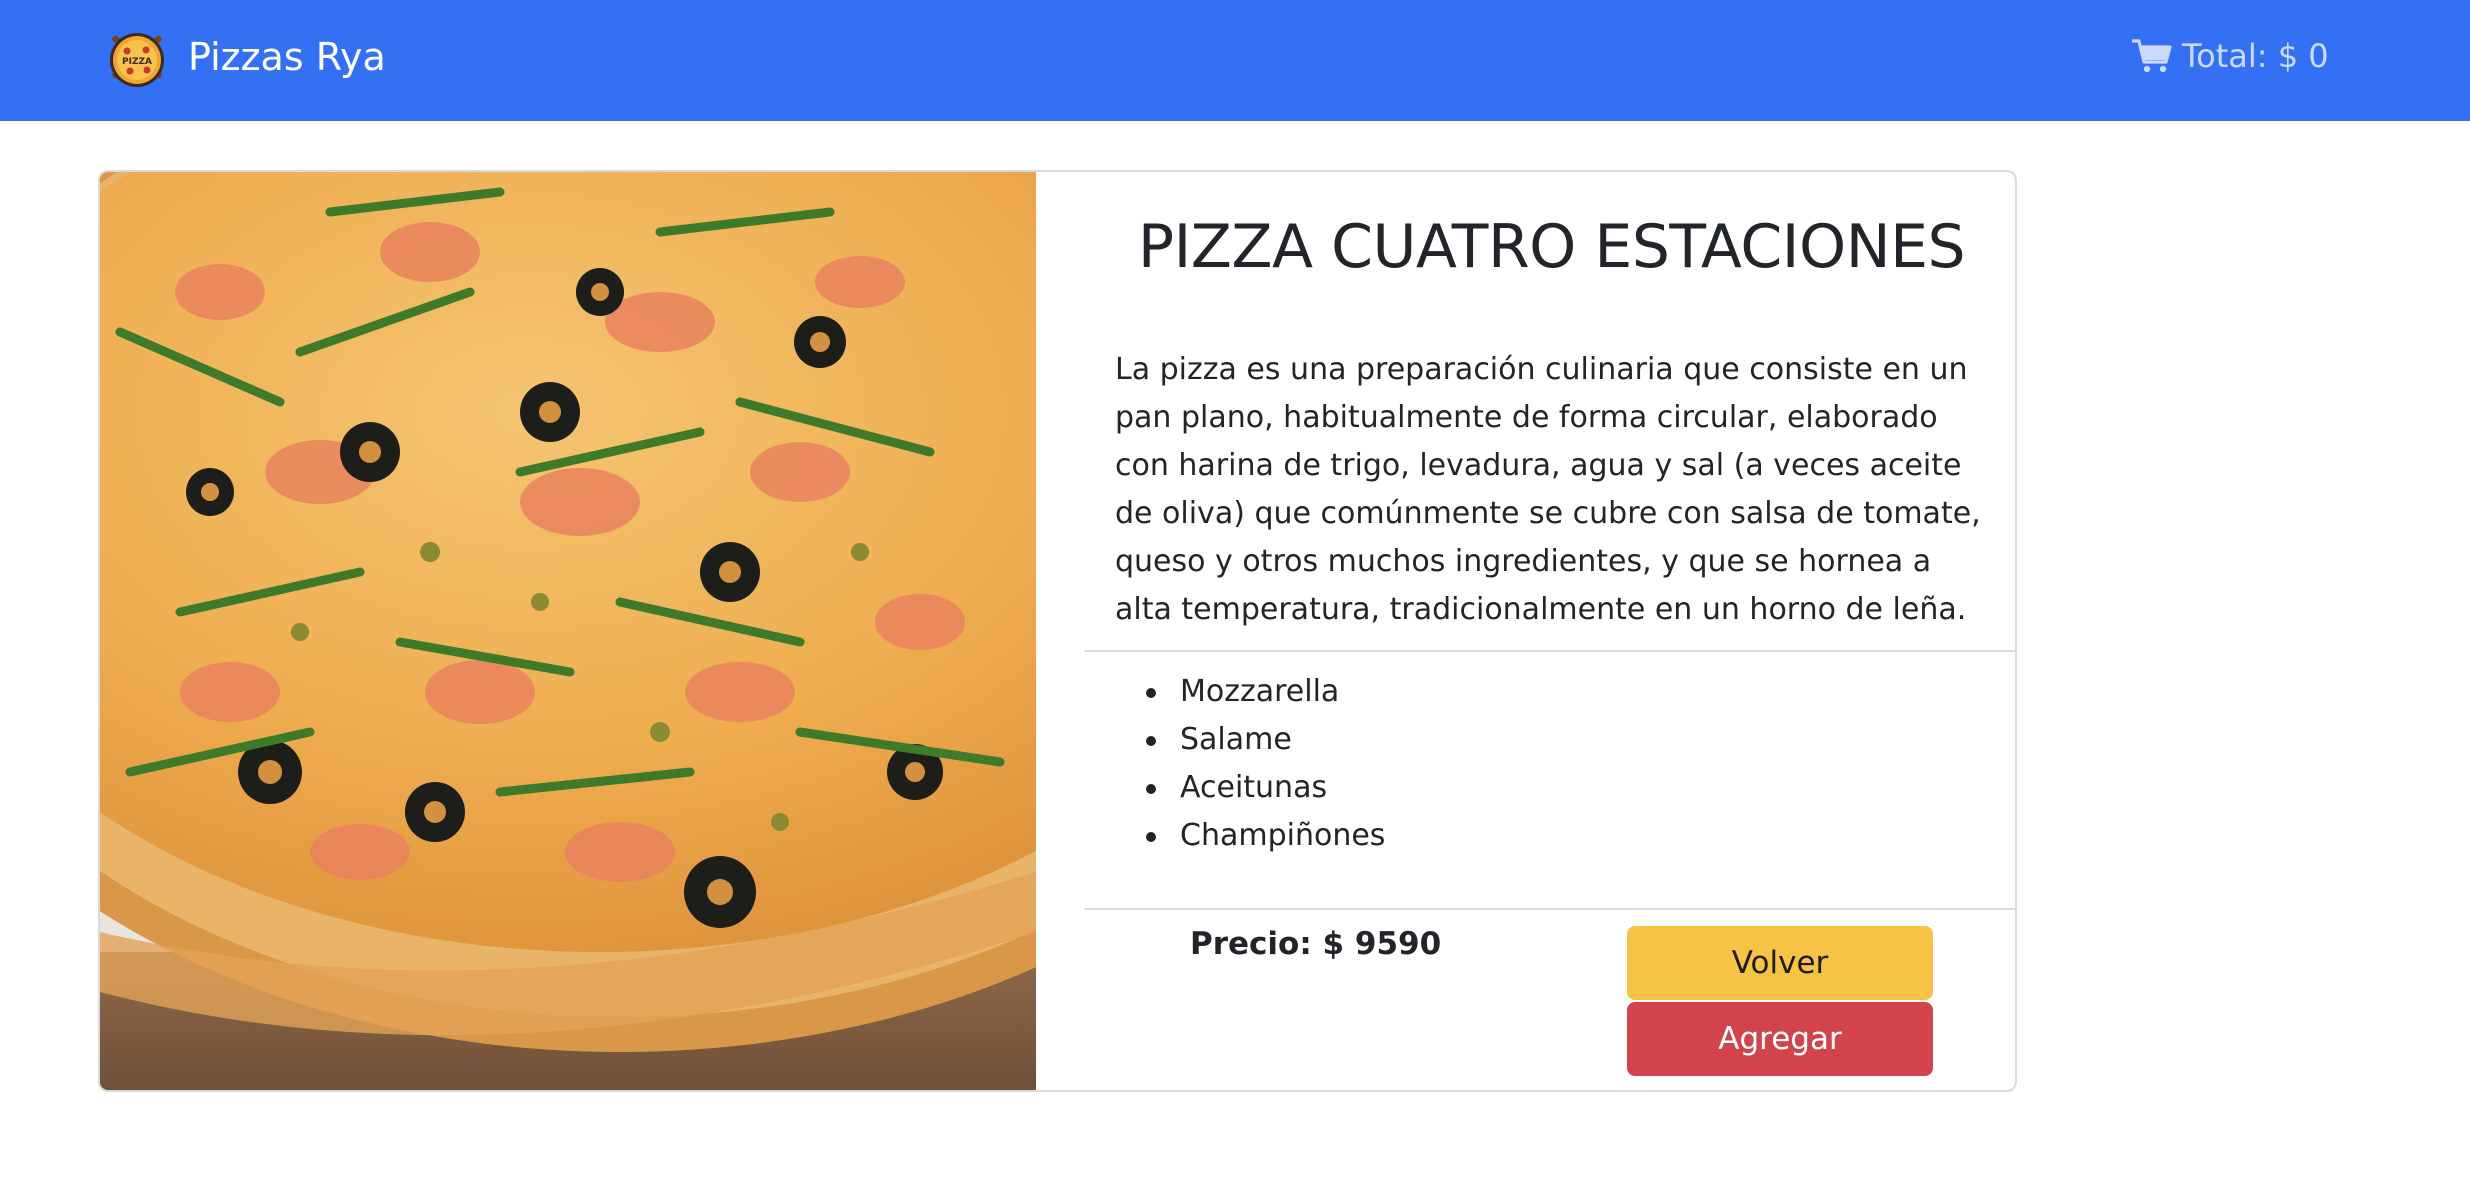 The height and width of the screenshot is (1202, 2470). Describe the element at coordinates (1265, 740) in the screenshot. I see `ingredient-item: Salame` at that location.